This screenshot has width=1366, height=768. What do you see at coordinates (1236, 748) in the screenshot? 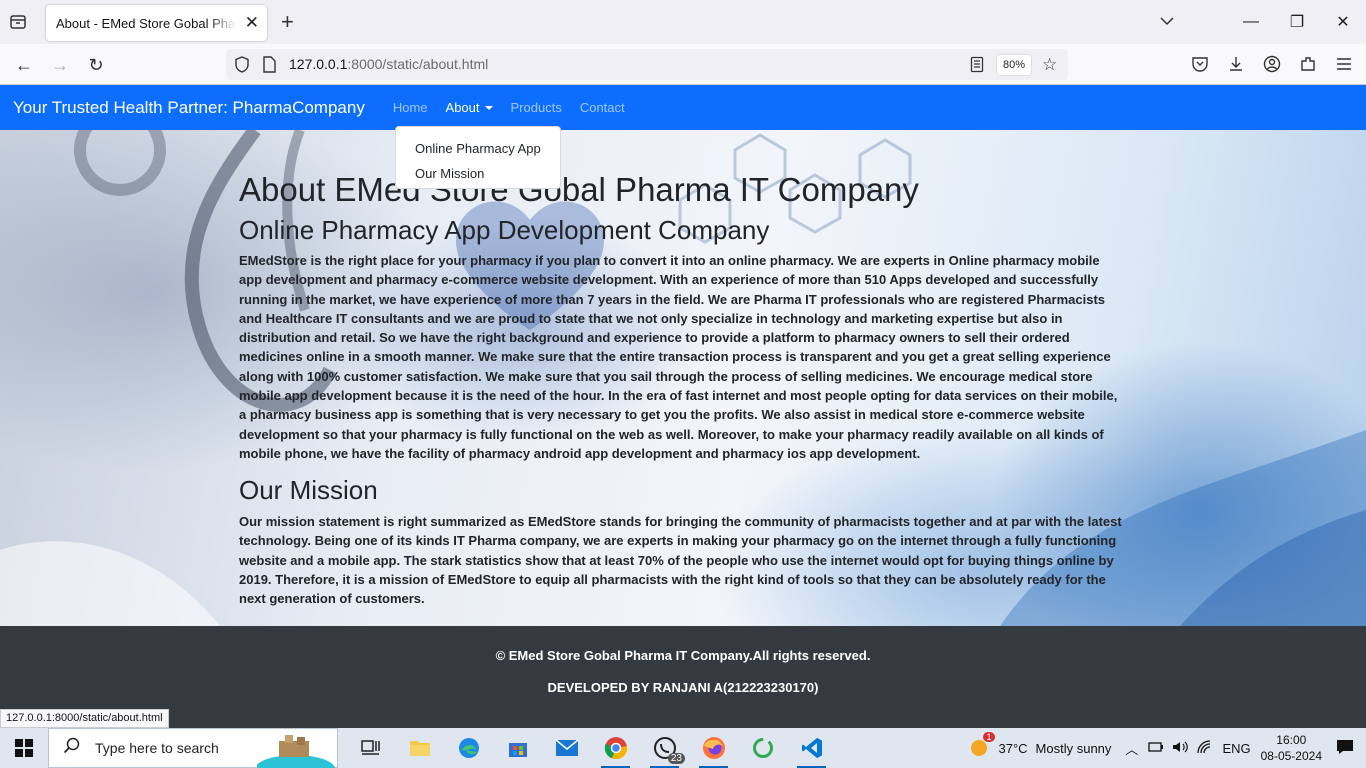
I see `language-indicator: ENG` at bounding box center [1236, 748].